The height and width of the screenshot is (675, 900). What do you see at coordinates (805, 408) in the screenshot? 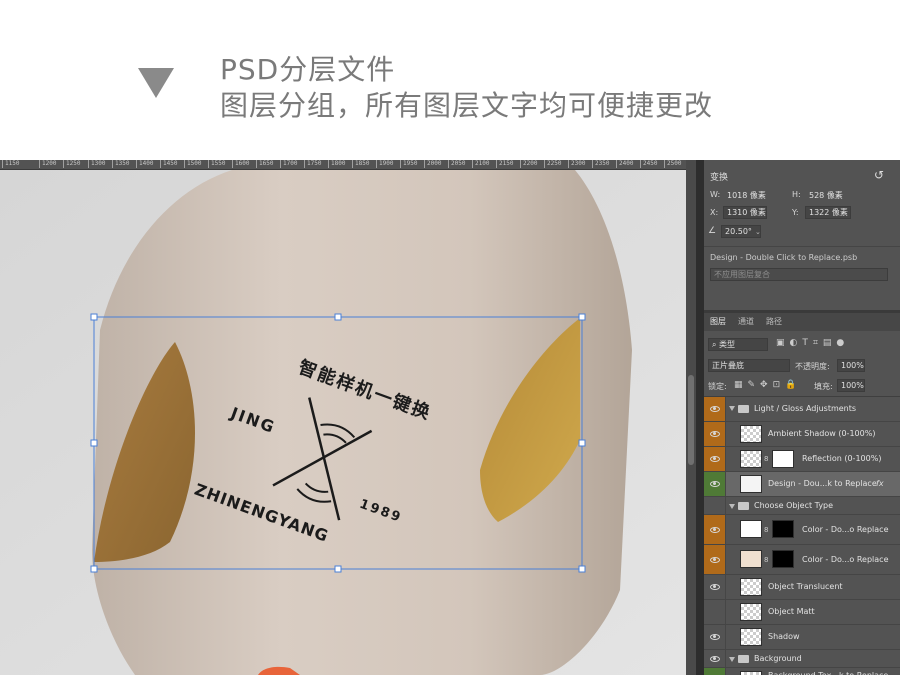
I see `layer-name: Light / Gloss Adjustments` at bounding box center [805, 408].